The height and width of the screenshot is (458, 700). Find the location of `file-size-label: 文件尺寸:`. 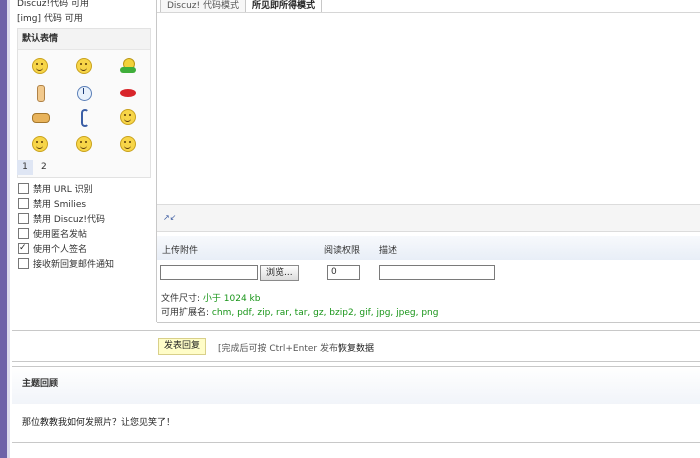

file-size-label: 文件尺寸: is located at coordinates (181, 299).